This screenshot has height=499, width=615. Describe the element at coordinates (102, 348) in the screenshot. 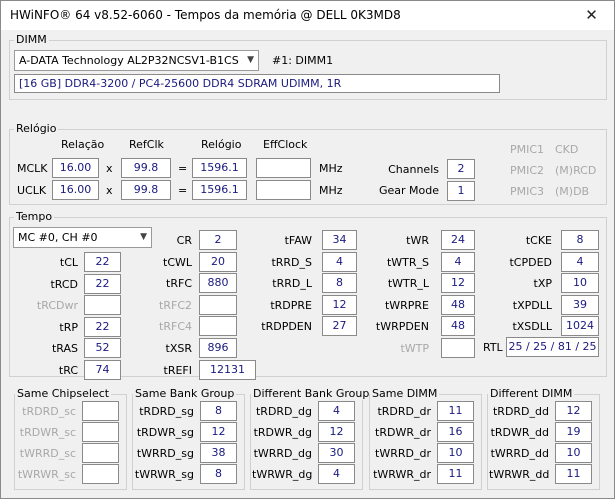

I see `timing-value-tras: 52` at that location.